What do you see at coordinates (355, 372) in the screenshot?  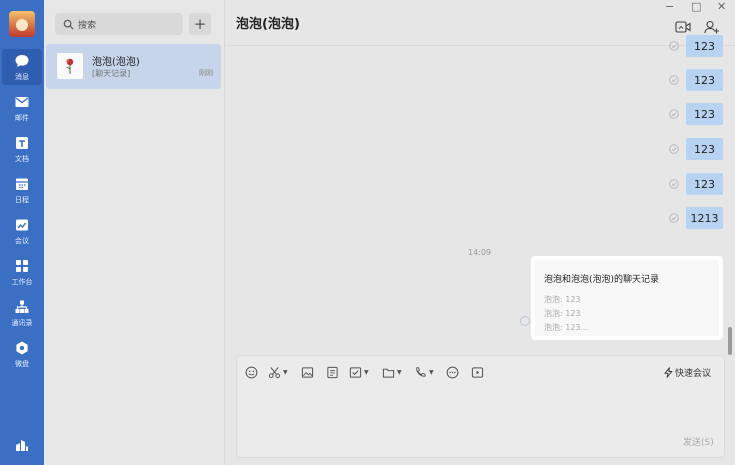 I see `checkbox-icon` at bounding box center [355, 372].